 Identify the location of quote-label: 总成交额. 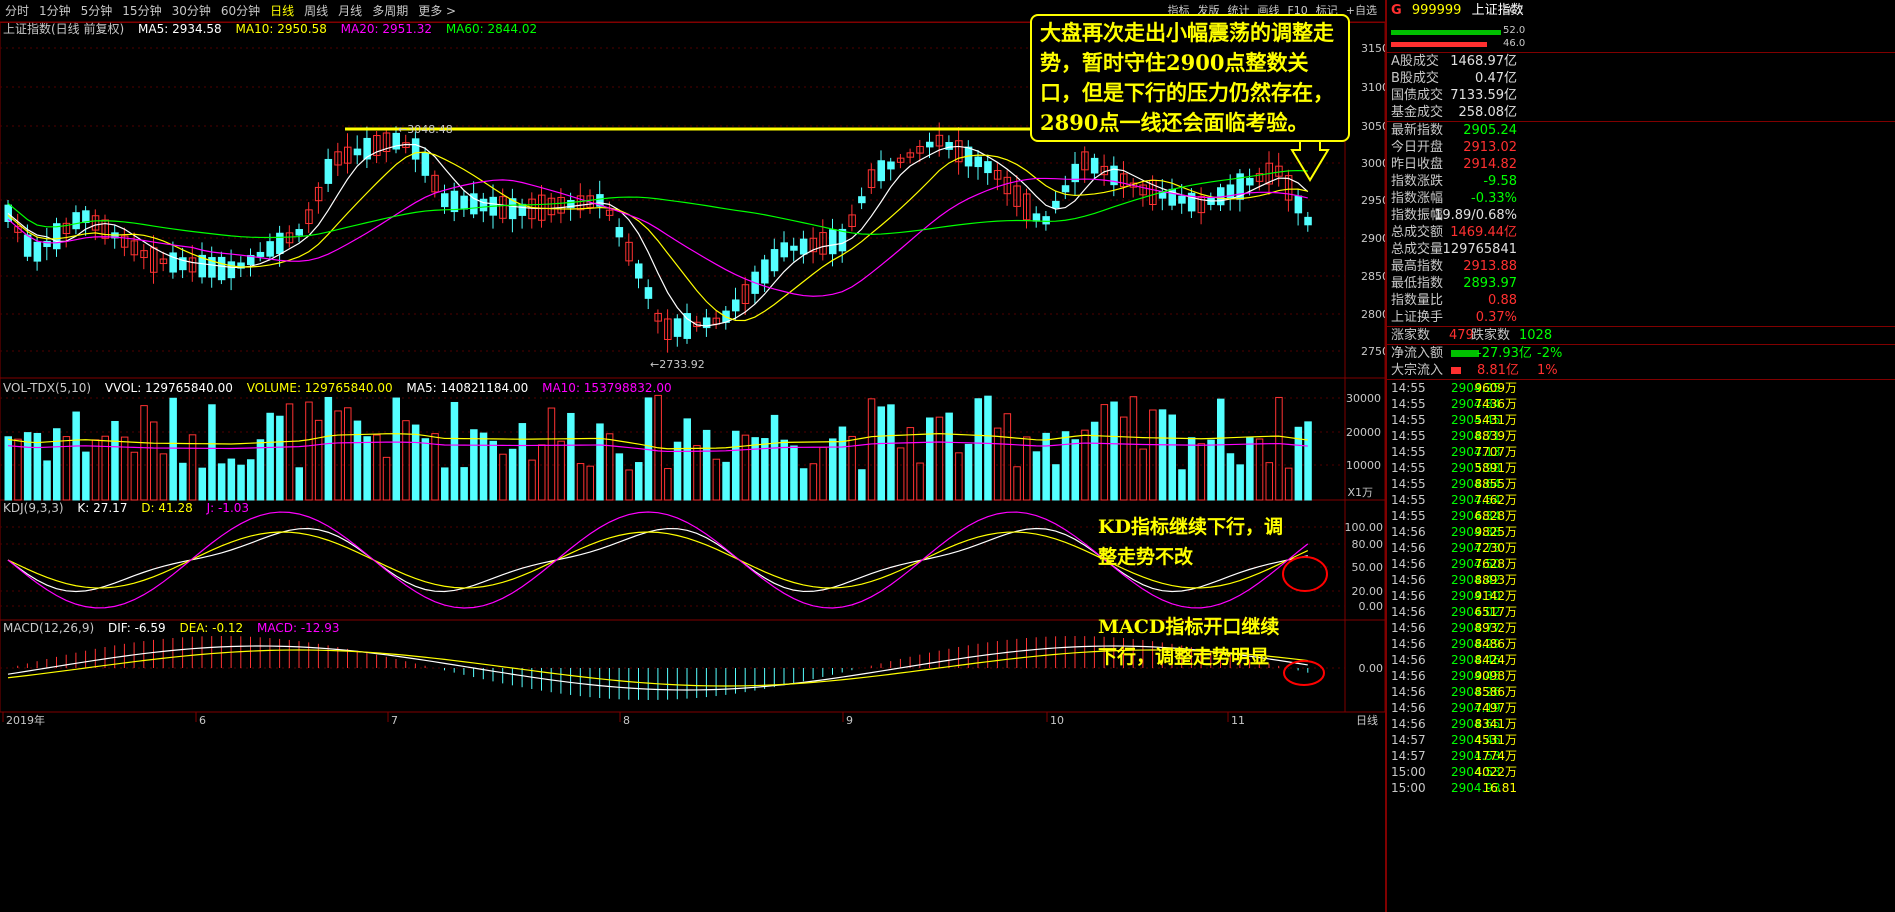
(1417, 232).